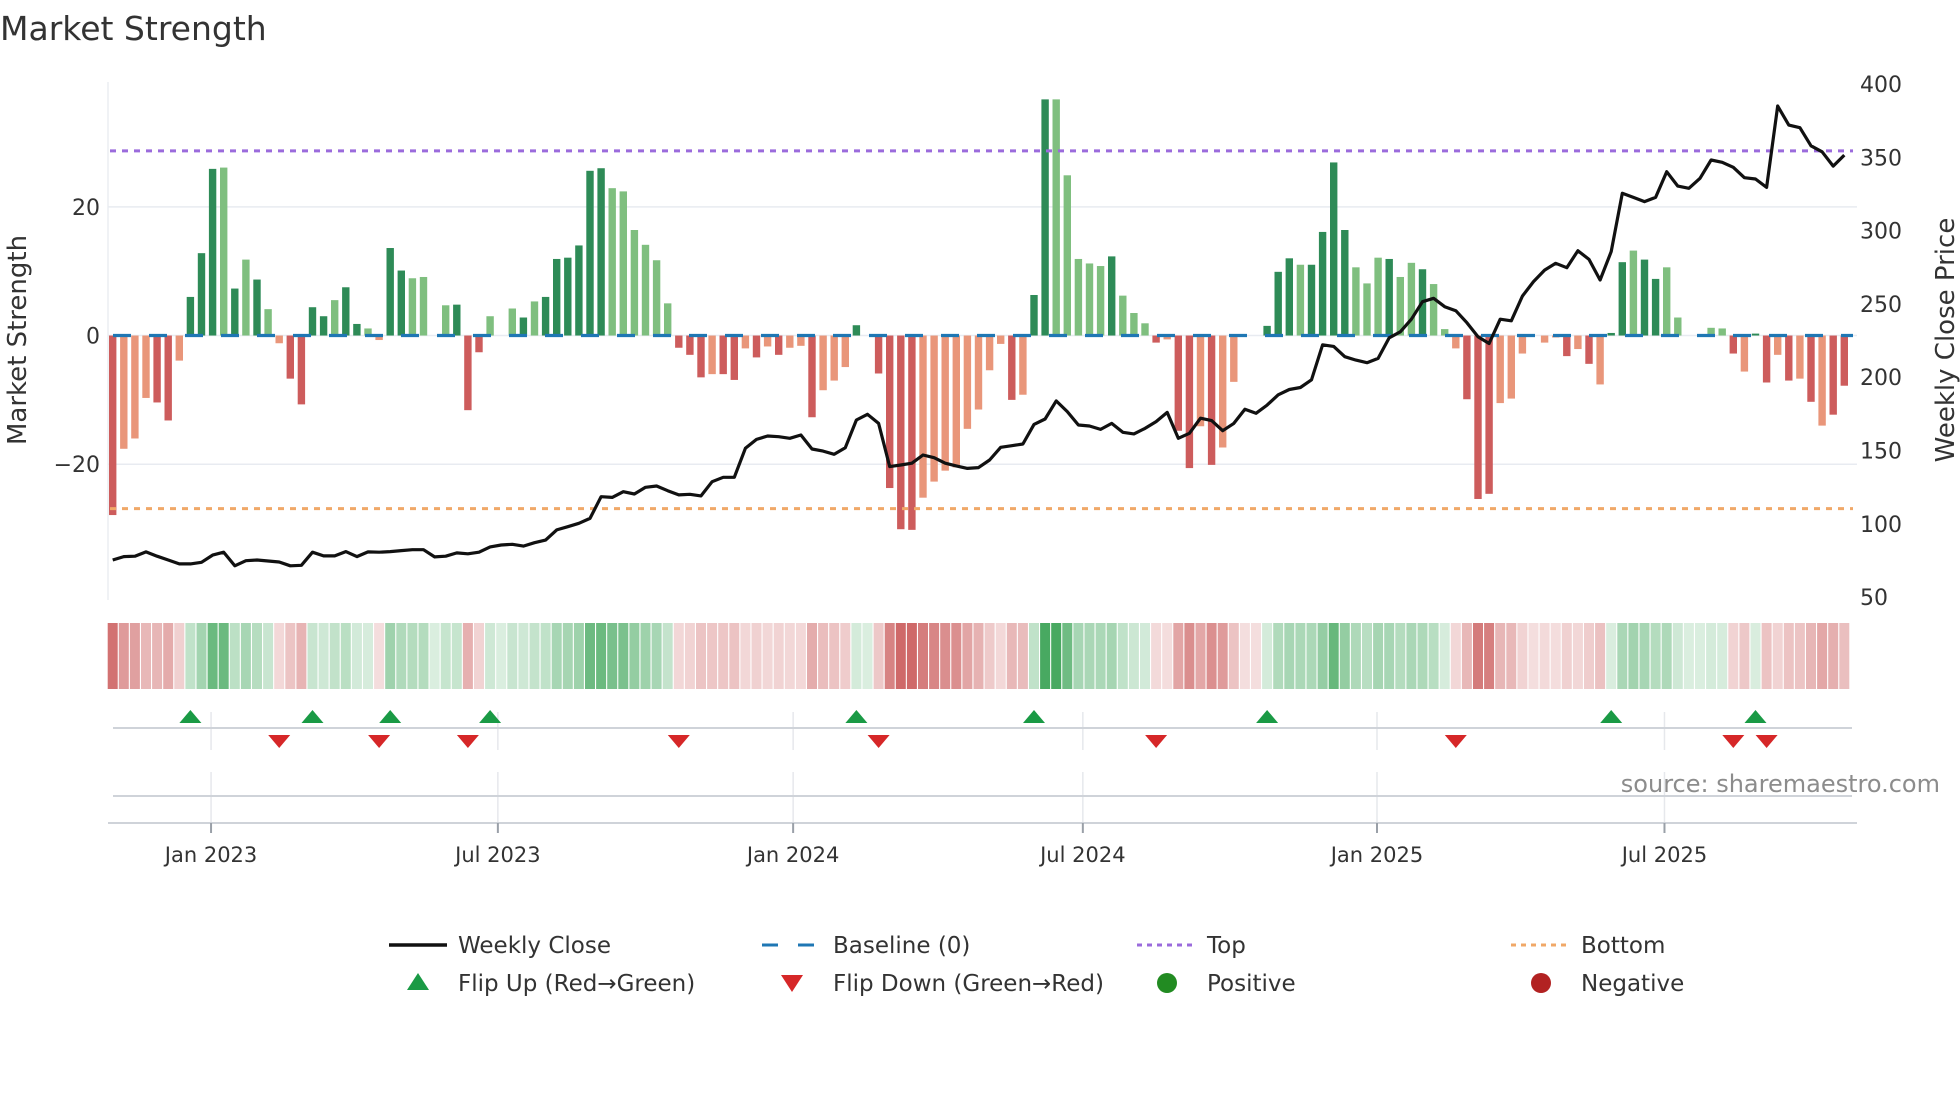  I want to click on y2-axis-title: Weekly Close Price, so click(1945, 340).